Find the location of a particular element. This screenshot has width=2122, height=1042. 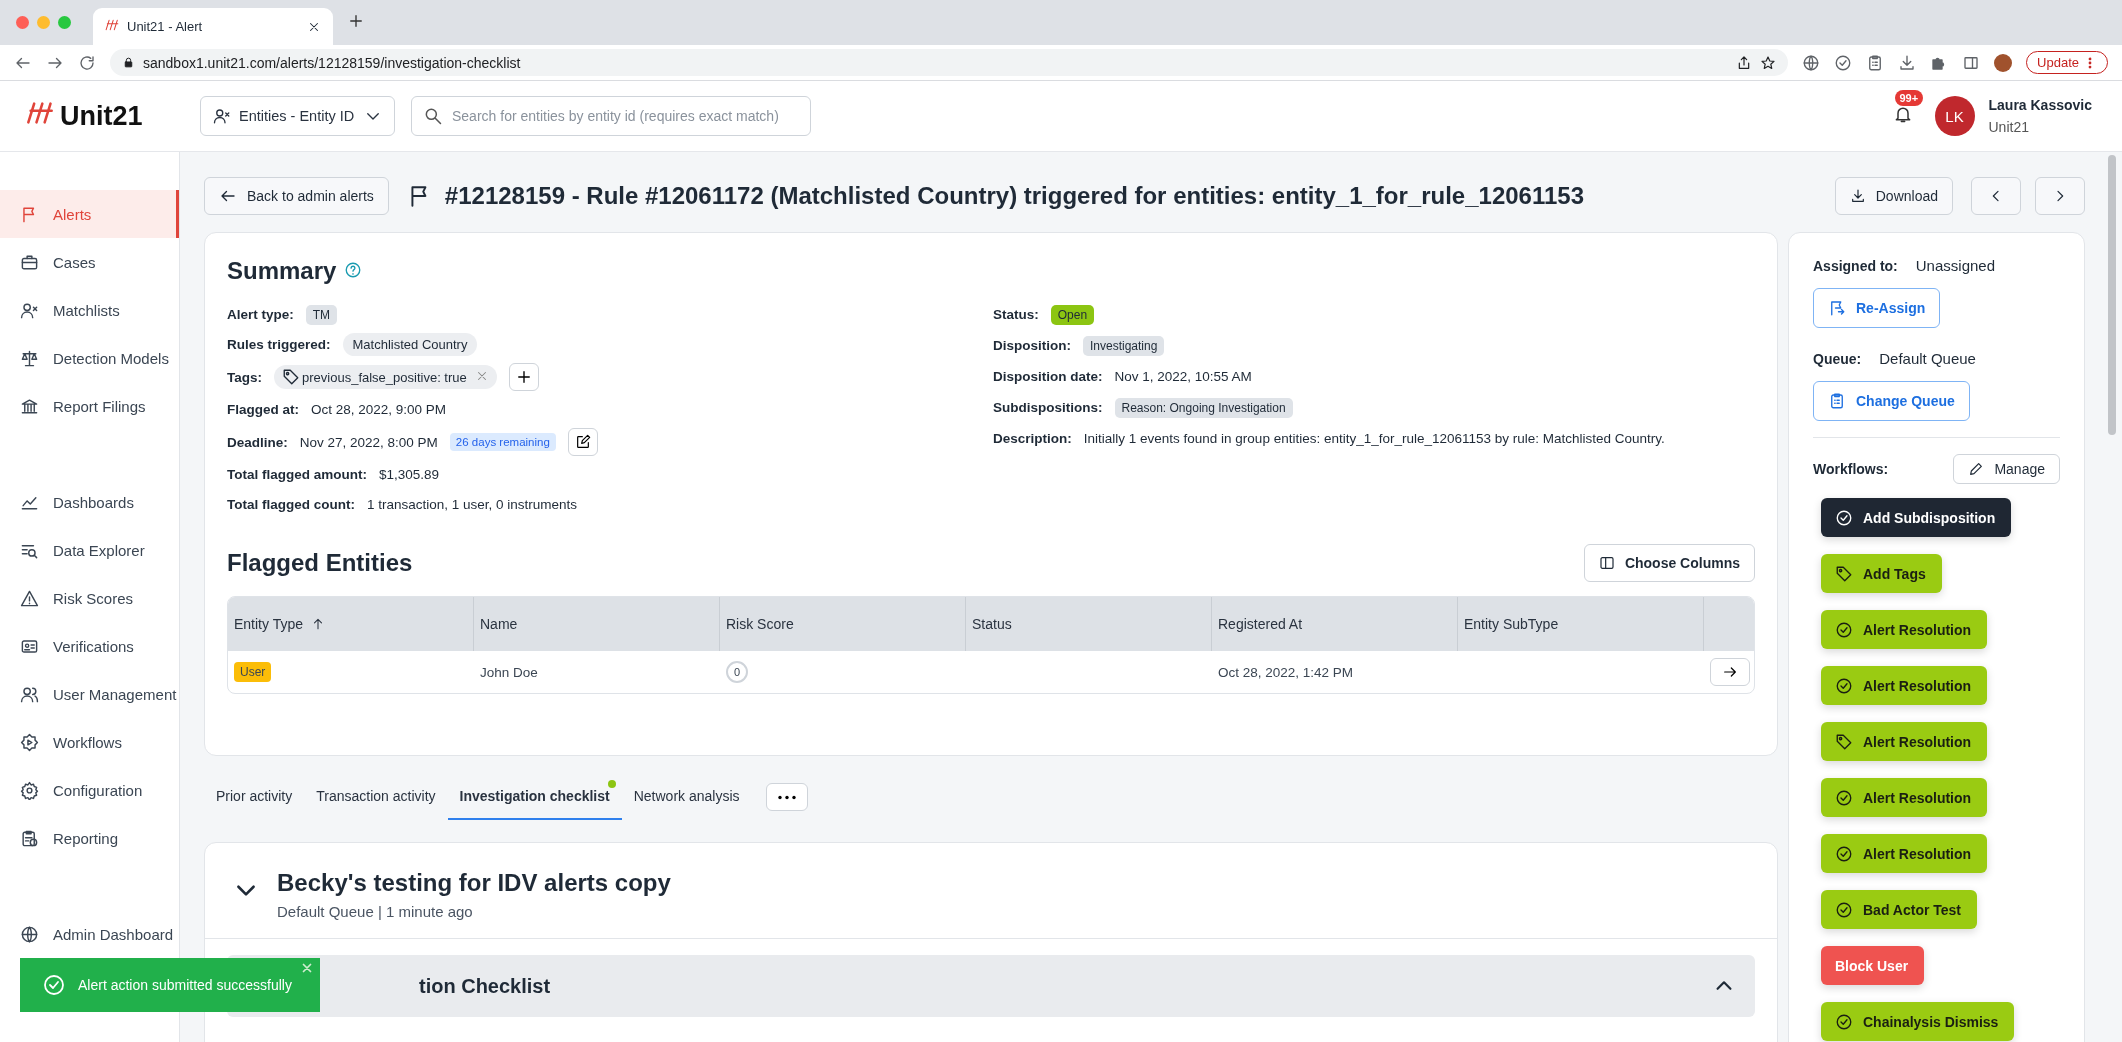

slashes-icon is located at coordinates (112, 25).